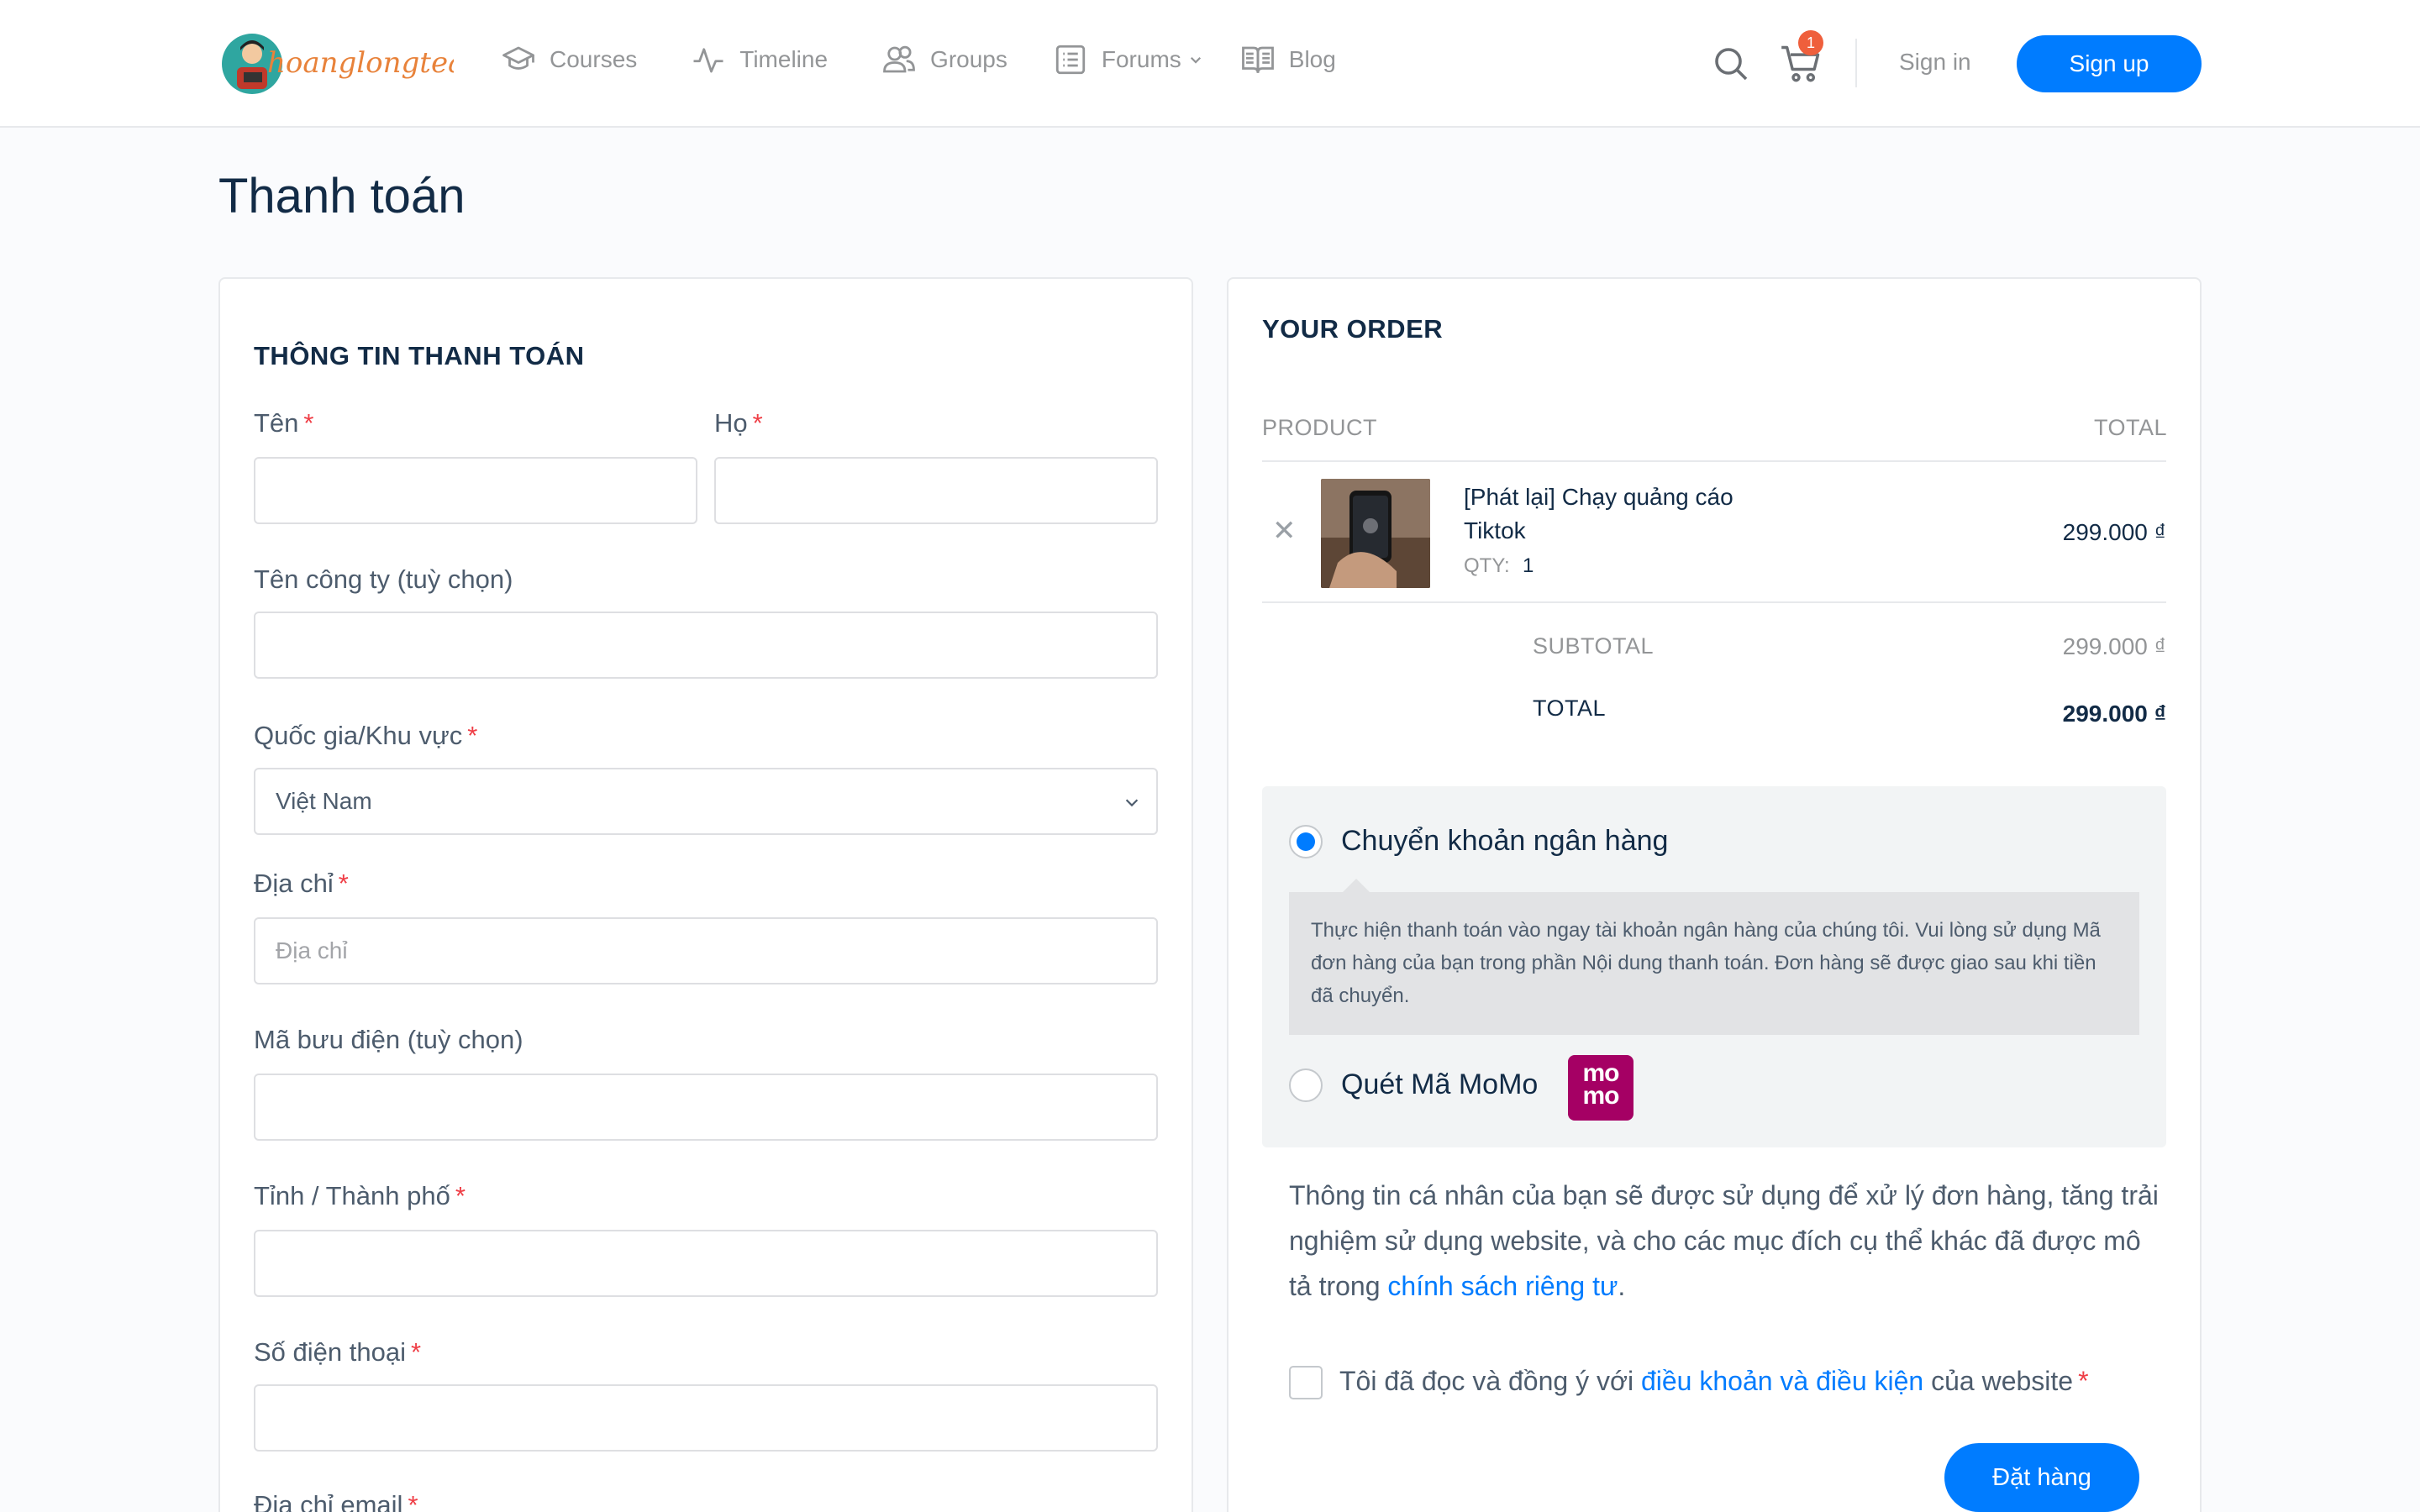 The height and width of the screenshot is (1512, 2420). Describe the element at coordinates (1490, 1381) in the screenshot. I see `terms-text: Tôi đã đọc và đồng ý với` at that location.